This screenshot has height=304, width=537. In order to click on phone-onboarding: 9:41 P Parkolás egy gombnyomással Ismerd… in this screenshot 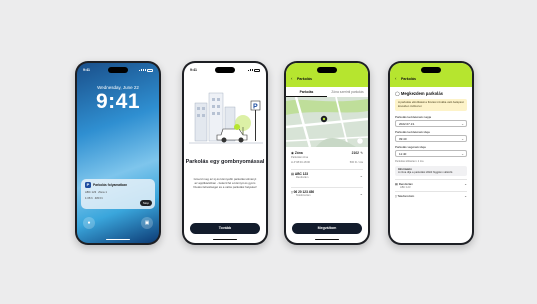, I will do `click(225, 153)`.